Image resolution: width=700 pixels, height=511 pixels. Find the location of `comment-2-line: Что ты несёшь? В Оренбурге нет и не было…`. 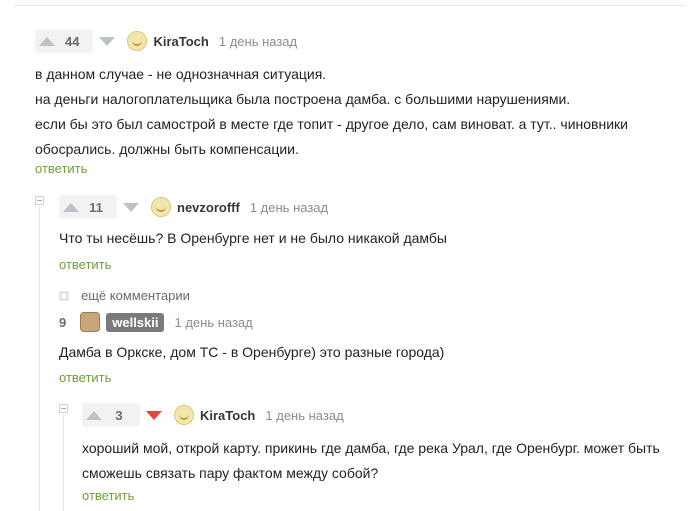

comment-2-line: Что ты несёшь? В Оренбурге нет и не было… is located at coordinates (253, 238).